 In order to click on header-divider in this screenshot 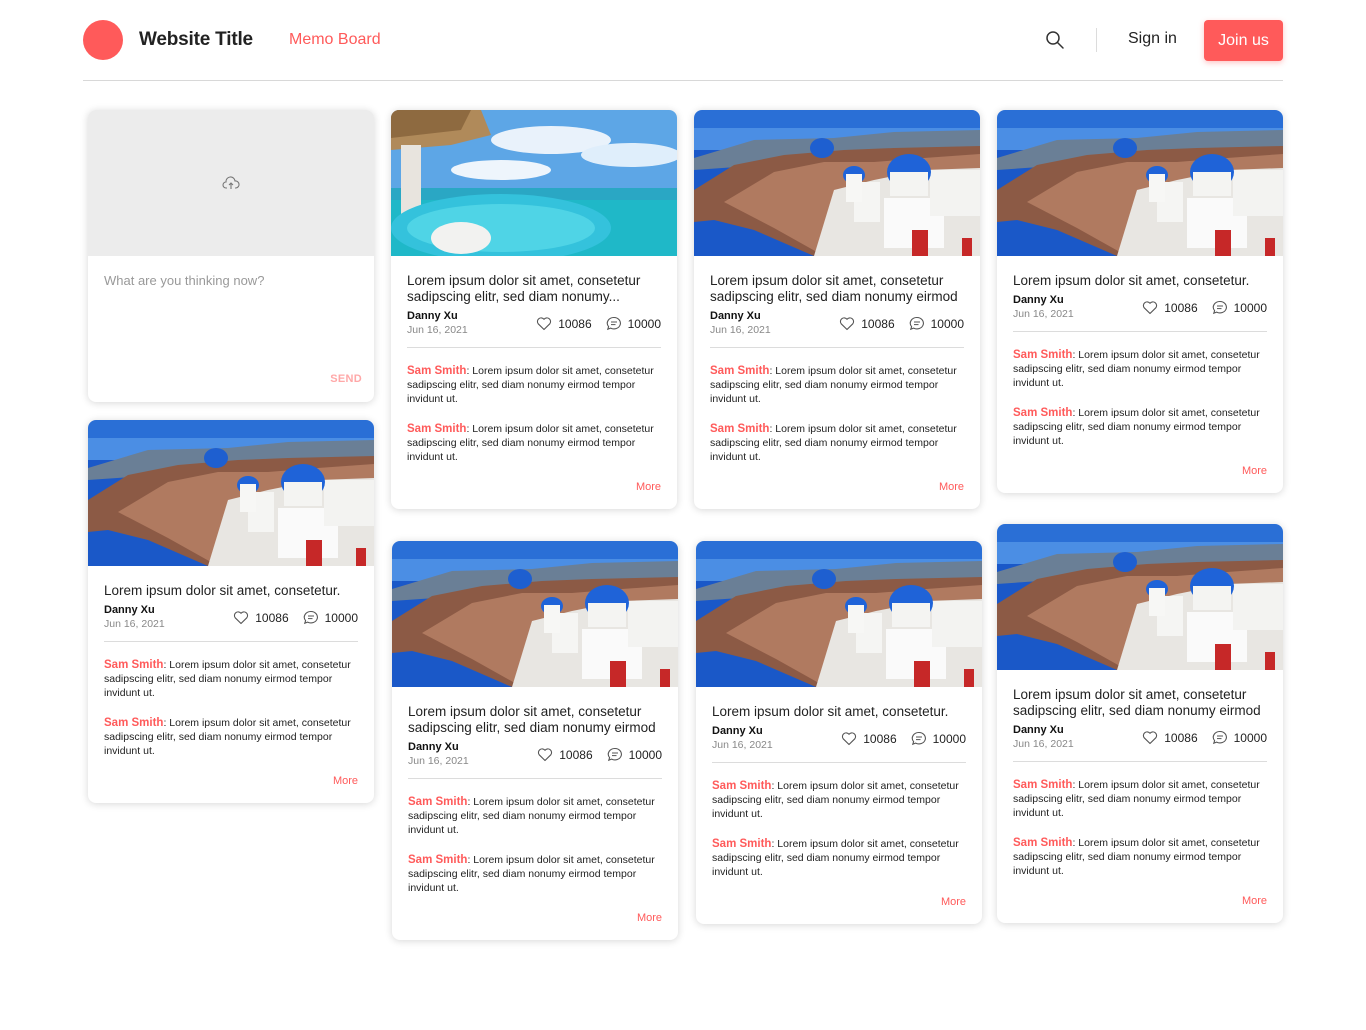, I will do `click(1096, 40)`.